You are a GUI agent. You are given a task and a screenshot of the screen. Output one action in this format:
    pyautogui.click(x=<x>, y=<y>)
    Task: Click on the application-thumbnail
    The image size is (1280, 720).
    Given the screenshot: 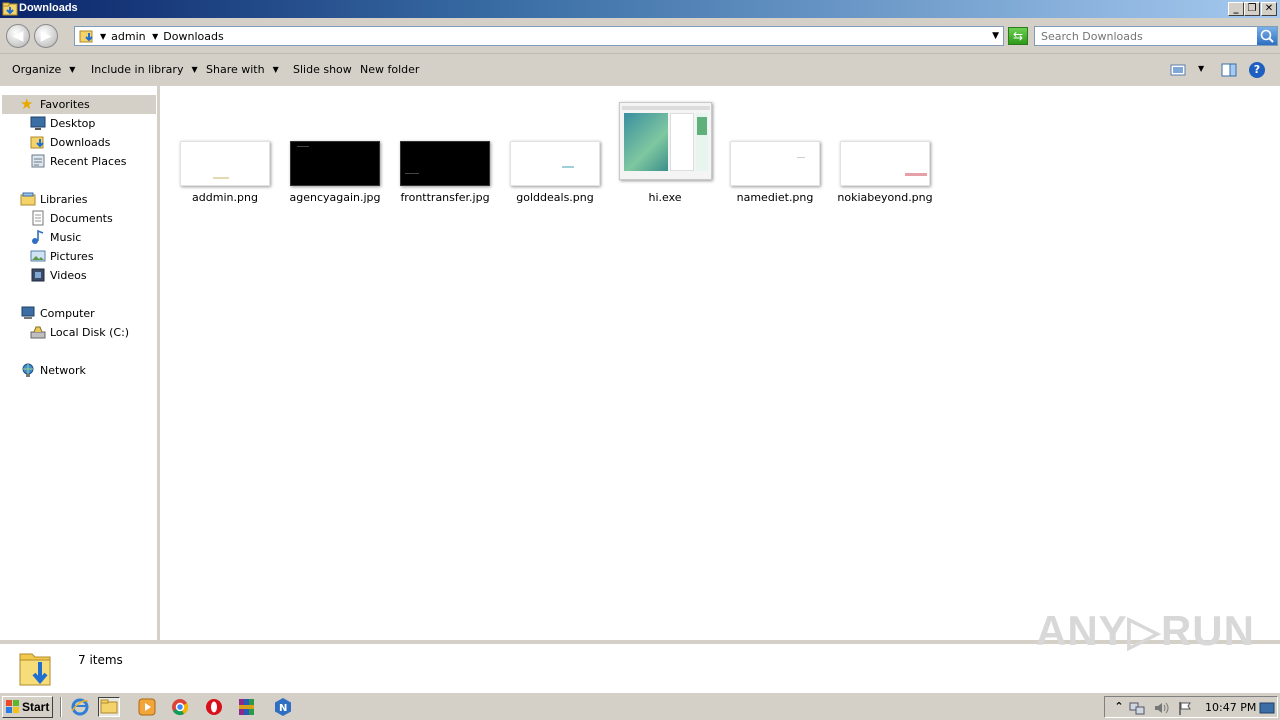 What is the action you would take?
    pyautogui.click(x=665, y=141)
    